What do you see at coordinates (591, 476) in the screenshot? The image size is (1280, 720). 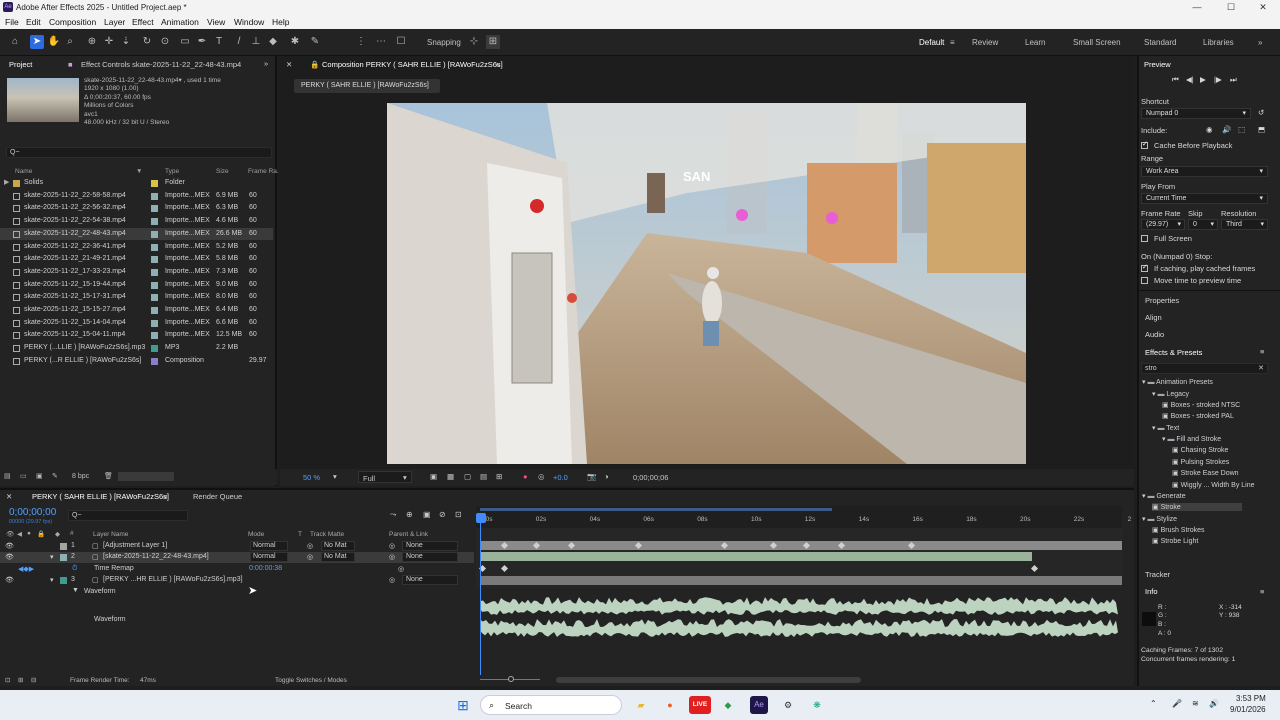 I see `snapshot-icon: 📷` at bounding box center [591, 476].